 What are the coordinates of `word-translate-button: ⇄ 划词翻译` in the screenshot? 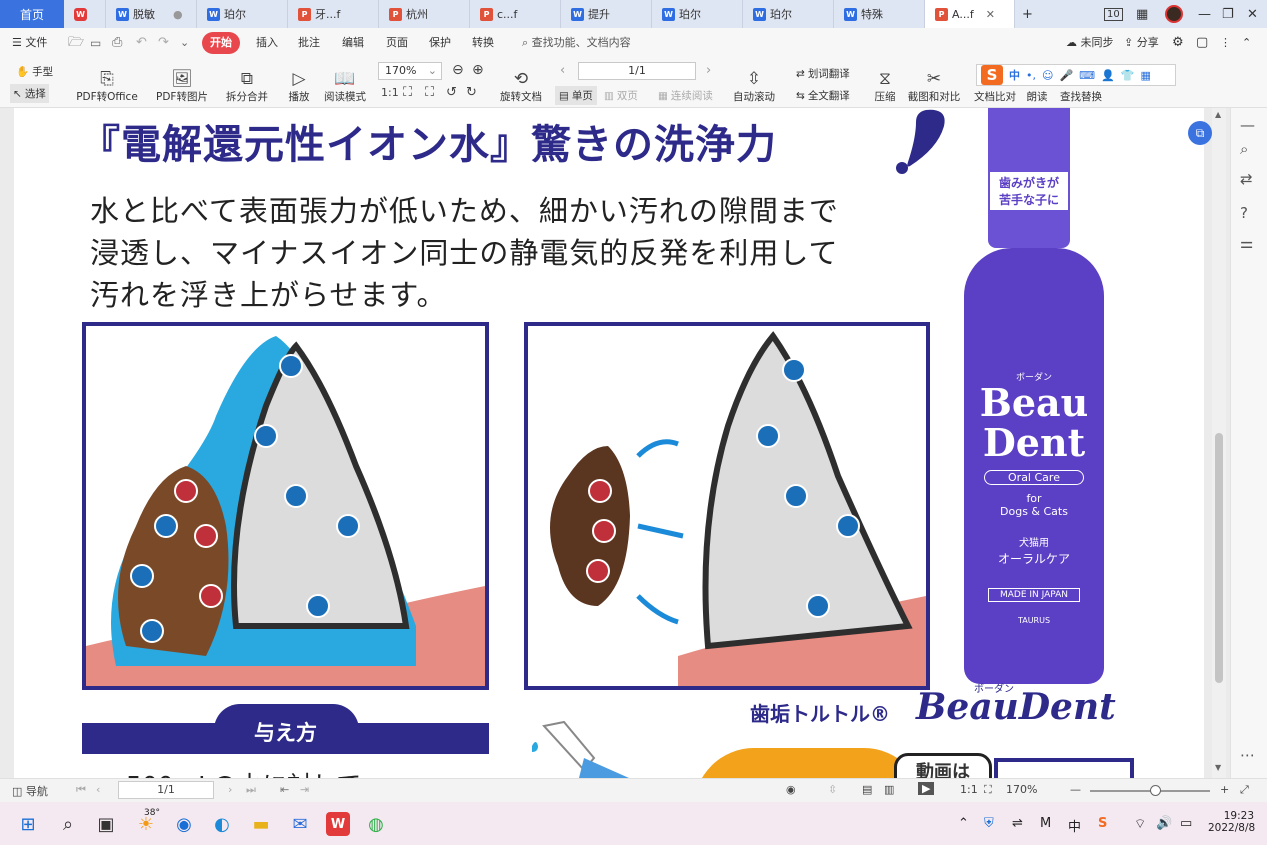 It's located at (823, 73).